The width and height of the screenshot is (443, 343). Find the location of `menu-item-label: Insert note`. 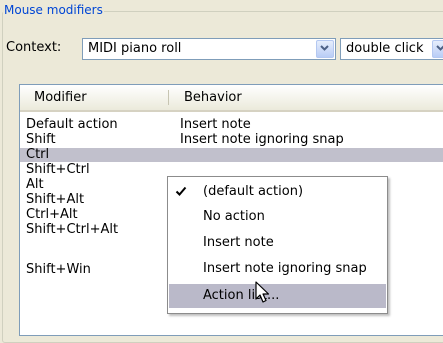

menu-item-label: Insert note is located at coordinates (238, 242).